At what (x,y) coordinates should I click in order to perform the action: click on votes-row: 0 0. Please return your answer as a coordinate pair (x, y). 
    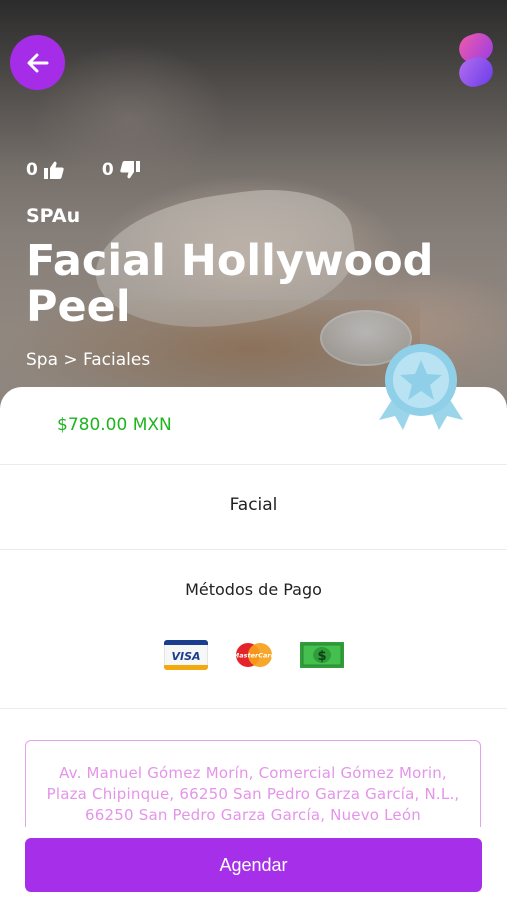
    Looking at the image, I should click on (83, 170).